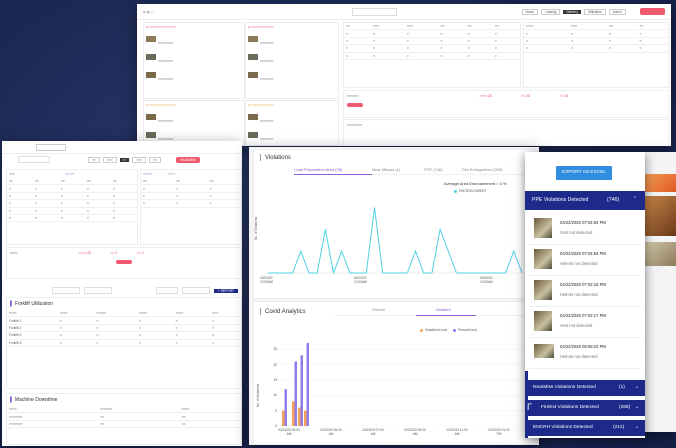 The image size is (676, 448). Describe the element at coordinates (258, 395) in the screenshot. I see `covid-ylabel: No. of Violations` at that location.